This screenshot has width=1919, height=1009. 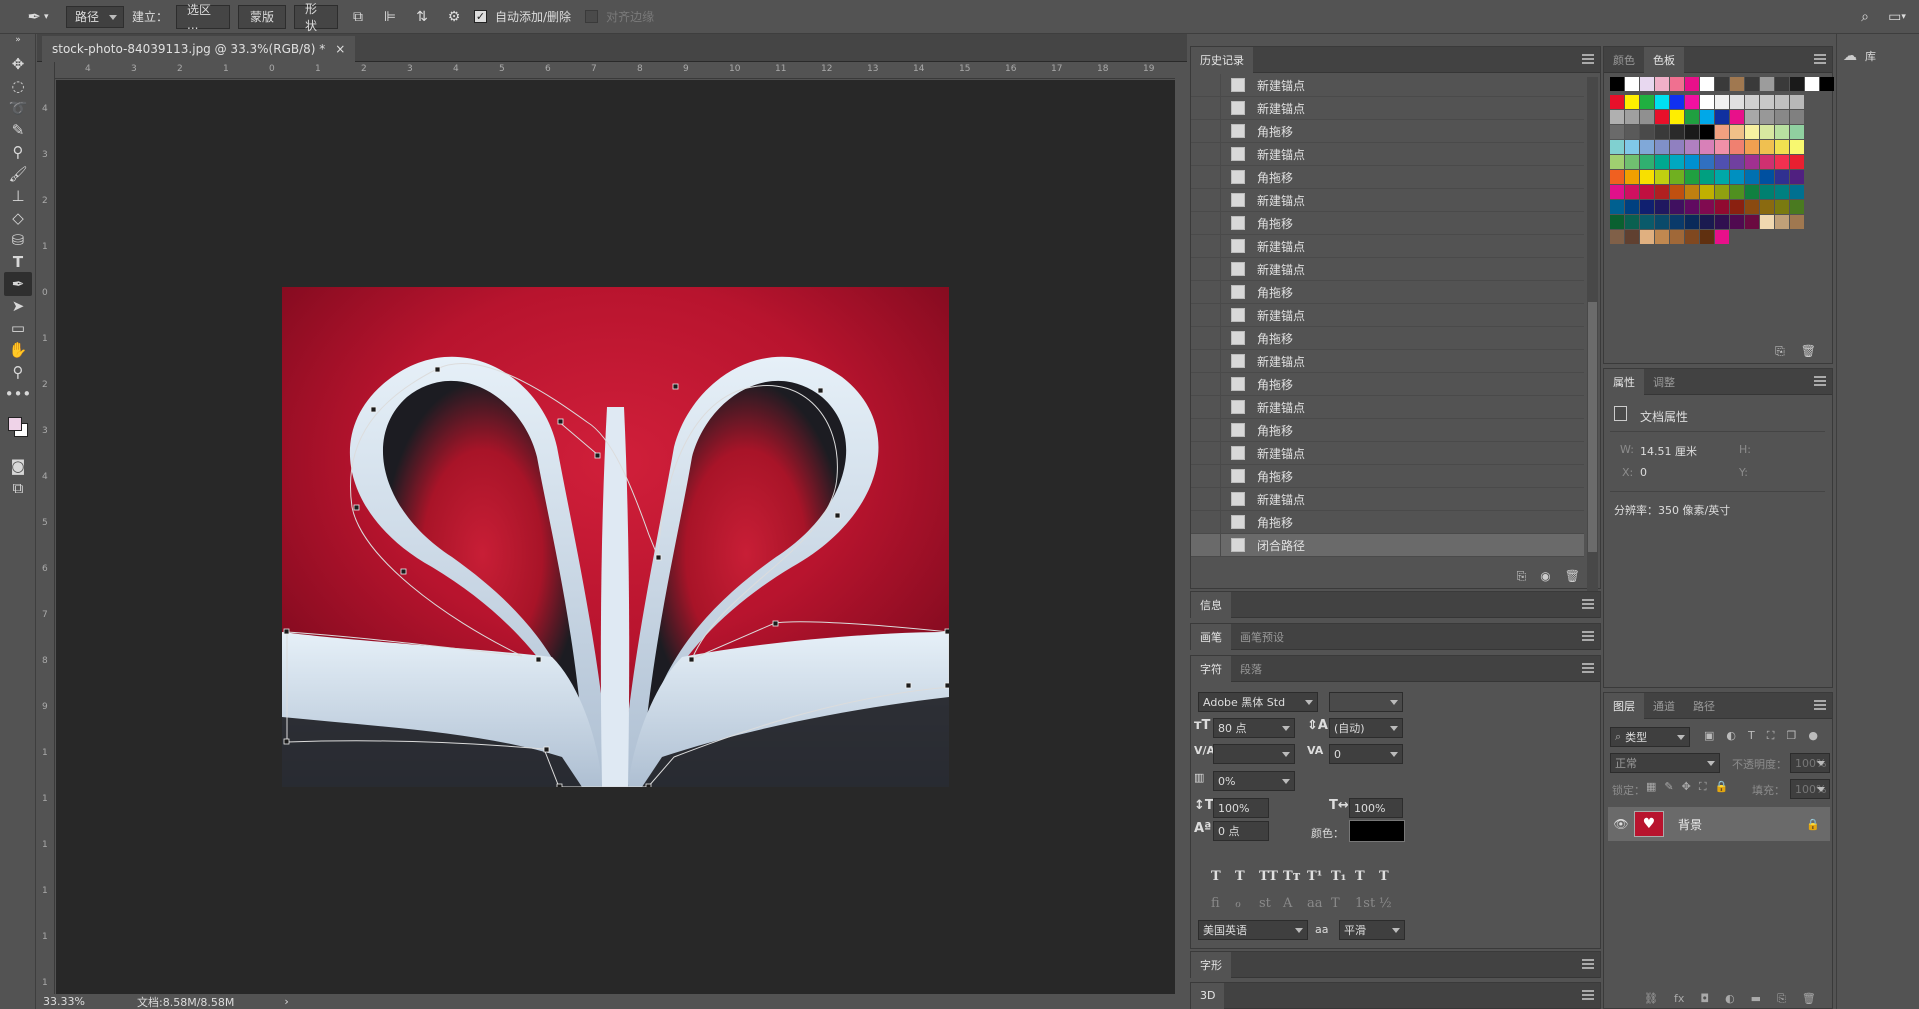 I want to click on tab-color: 颜色, so click(x=1624, y=60).